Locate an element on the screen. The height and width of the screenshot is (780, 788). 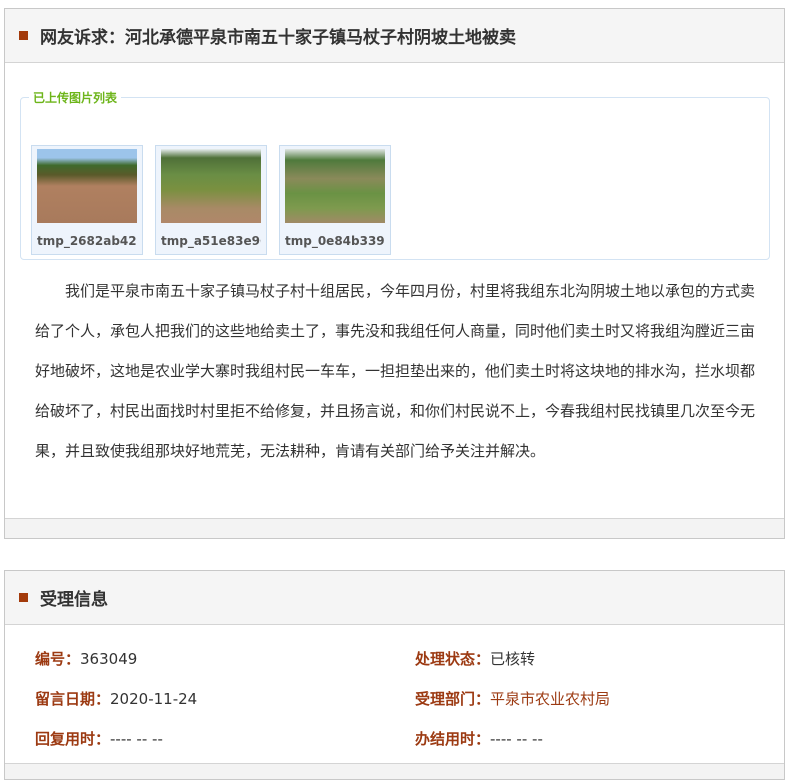
info-department: 受理部门：平泉市农业农村局 is located at coordinates (513, 699).